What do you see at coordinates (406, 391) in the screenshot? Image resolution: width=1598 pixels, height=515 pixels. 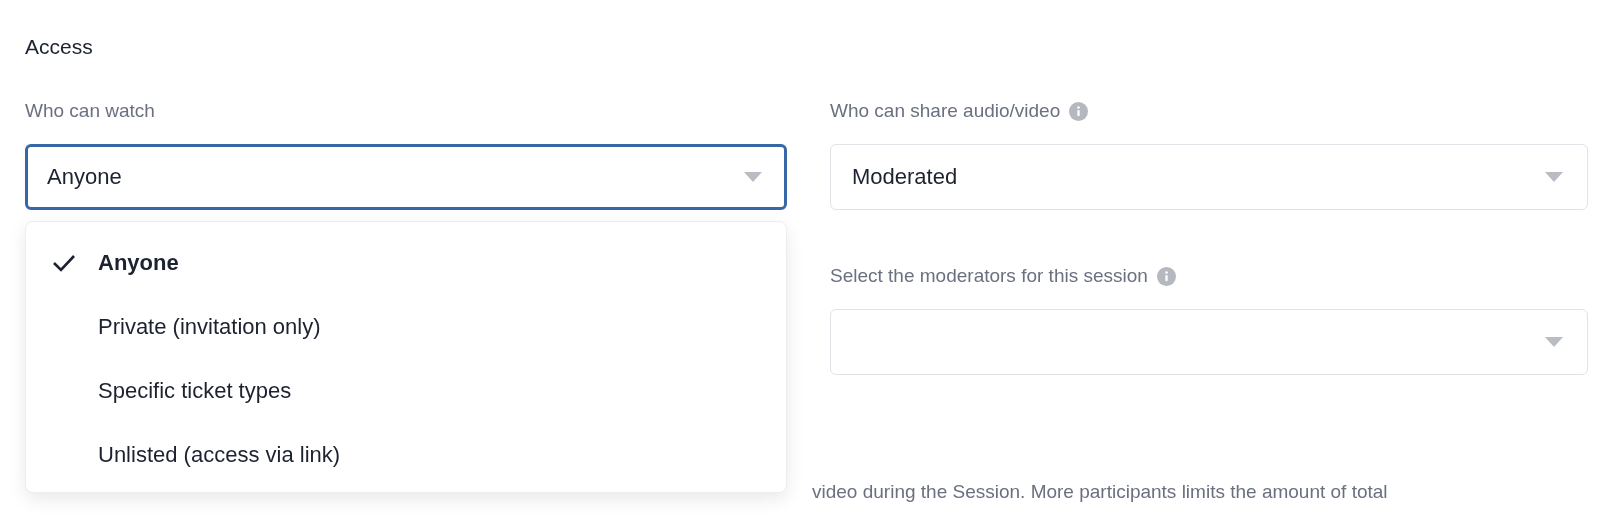 I see `menu-option: Specific ticket types` at bounding box center [406, 391].